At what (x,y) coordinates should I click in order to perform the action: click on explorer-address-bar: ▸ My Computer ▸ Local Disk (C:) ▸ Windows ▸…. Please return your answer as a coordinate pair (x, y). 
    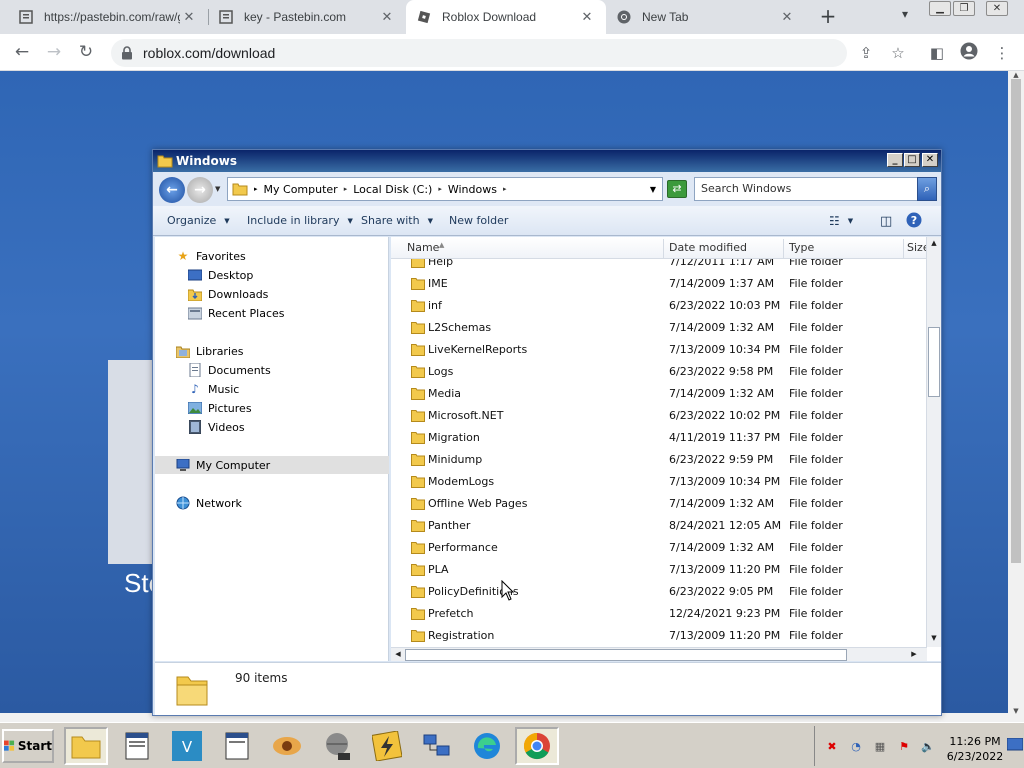
    Looking at the image, I should click on (445, 189).